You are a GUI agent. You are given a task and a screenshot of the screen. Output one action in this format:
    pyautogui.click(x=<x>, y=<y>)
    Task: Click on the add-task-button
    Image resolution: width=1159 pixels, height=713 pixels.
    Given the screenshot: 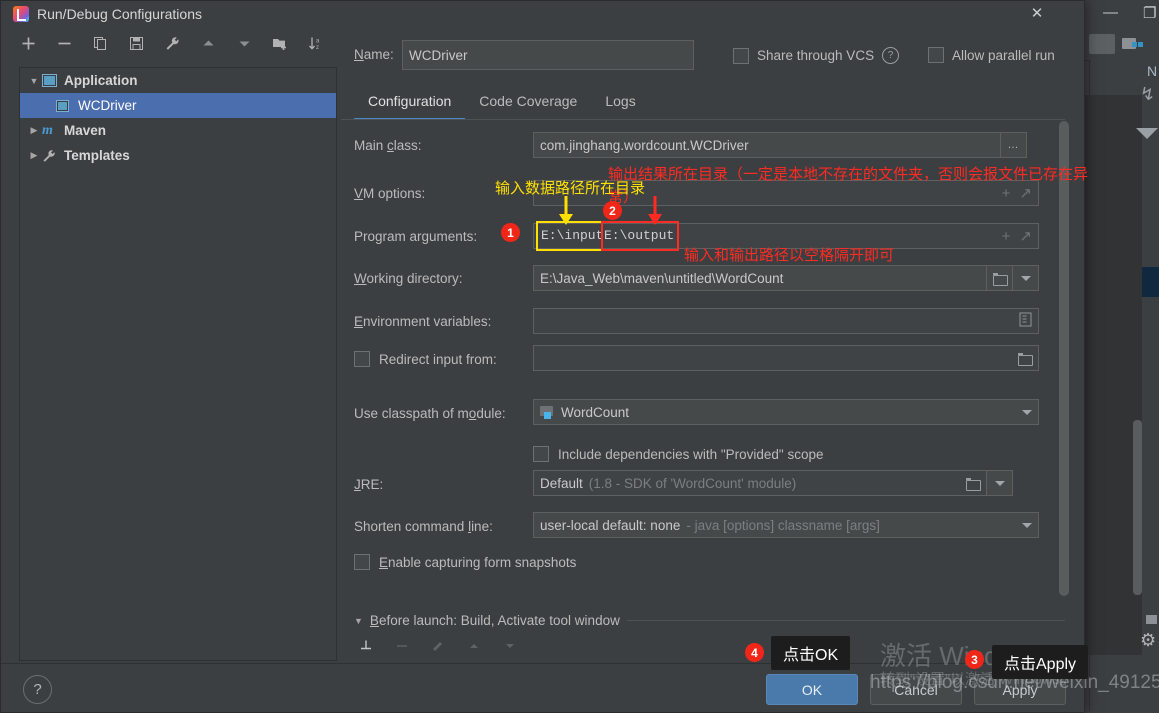 What is the action you would take?
    pyautogui.click(x=366, y=647)
    